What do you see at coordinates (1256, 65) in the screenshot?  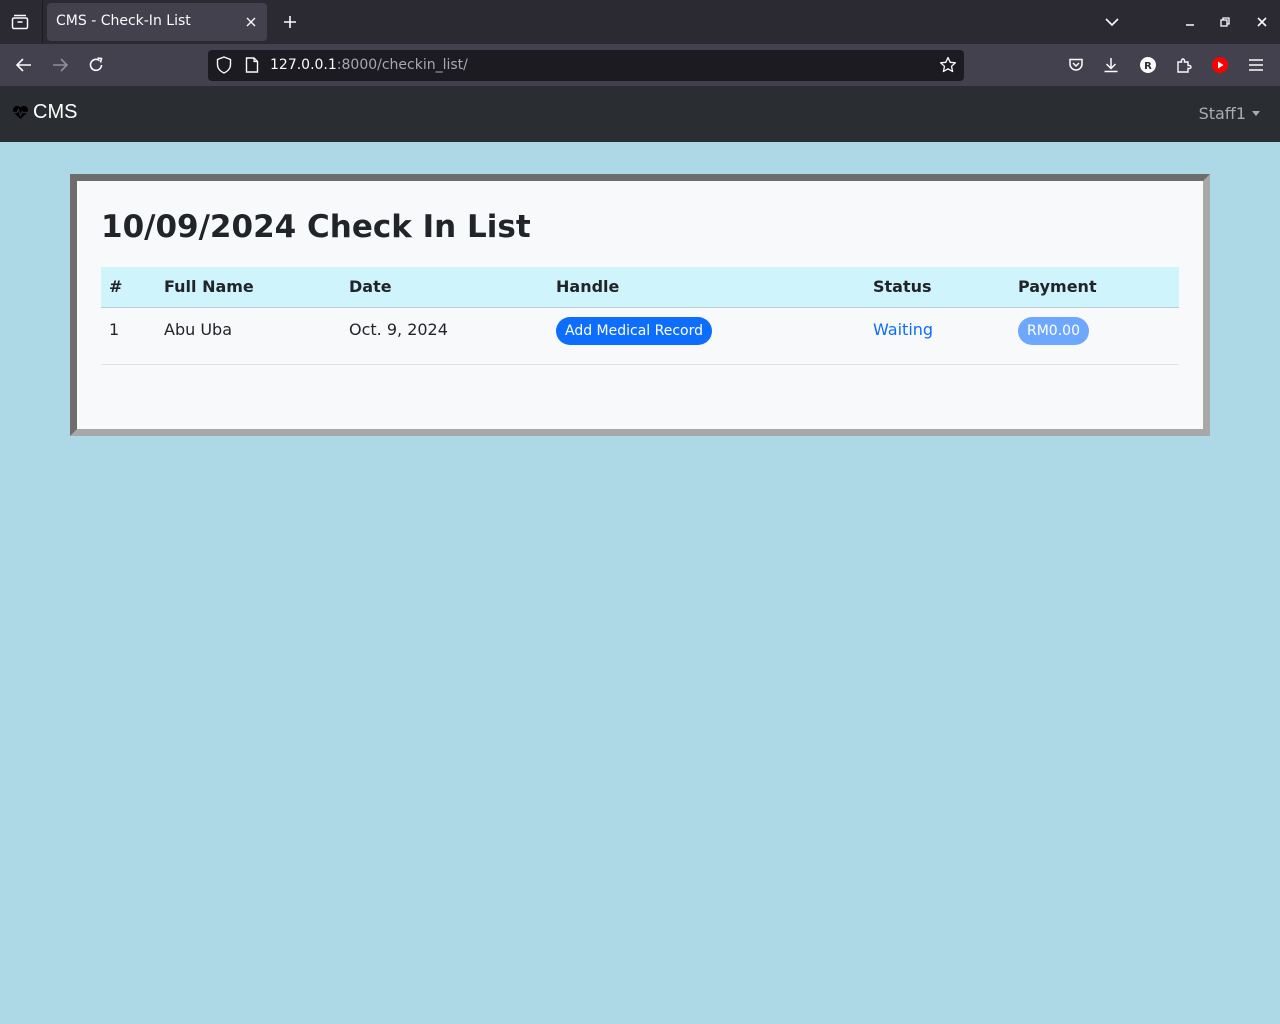 I see `hamburger-menu-icon` at bounding box center [1256, 65].